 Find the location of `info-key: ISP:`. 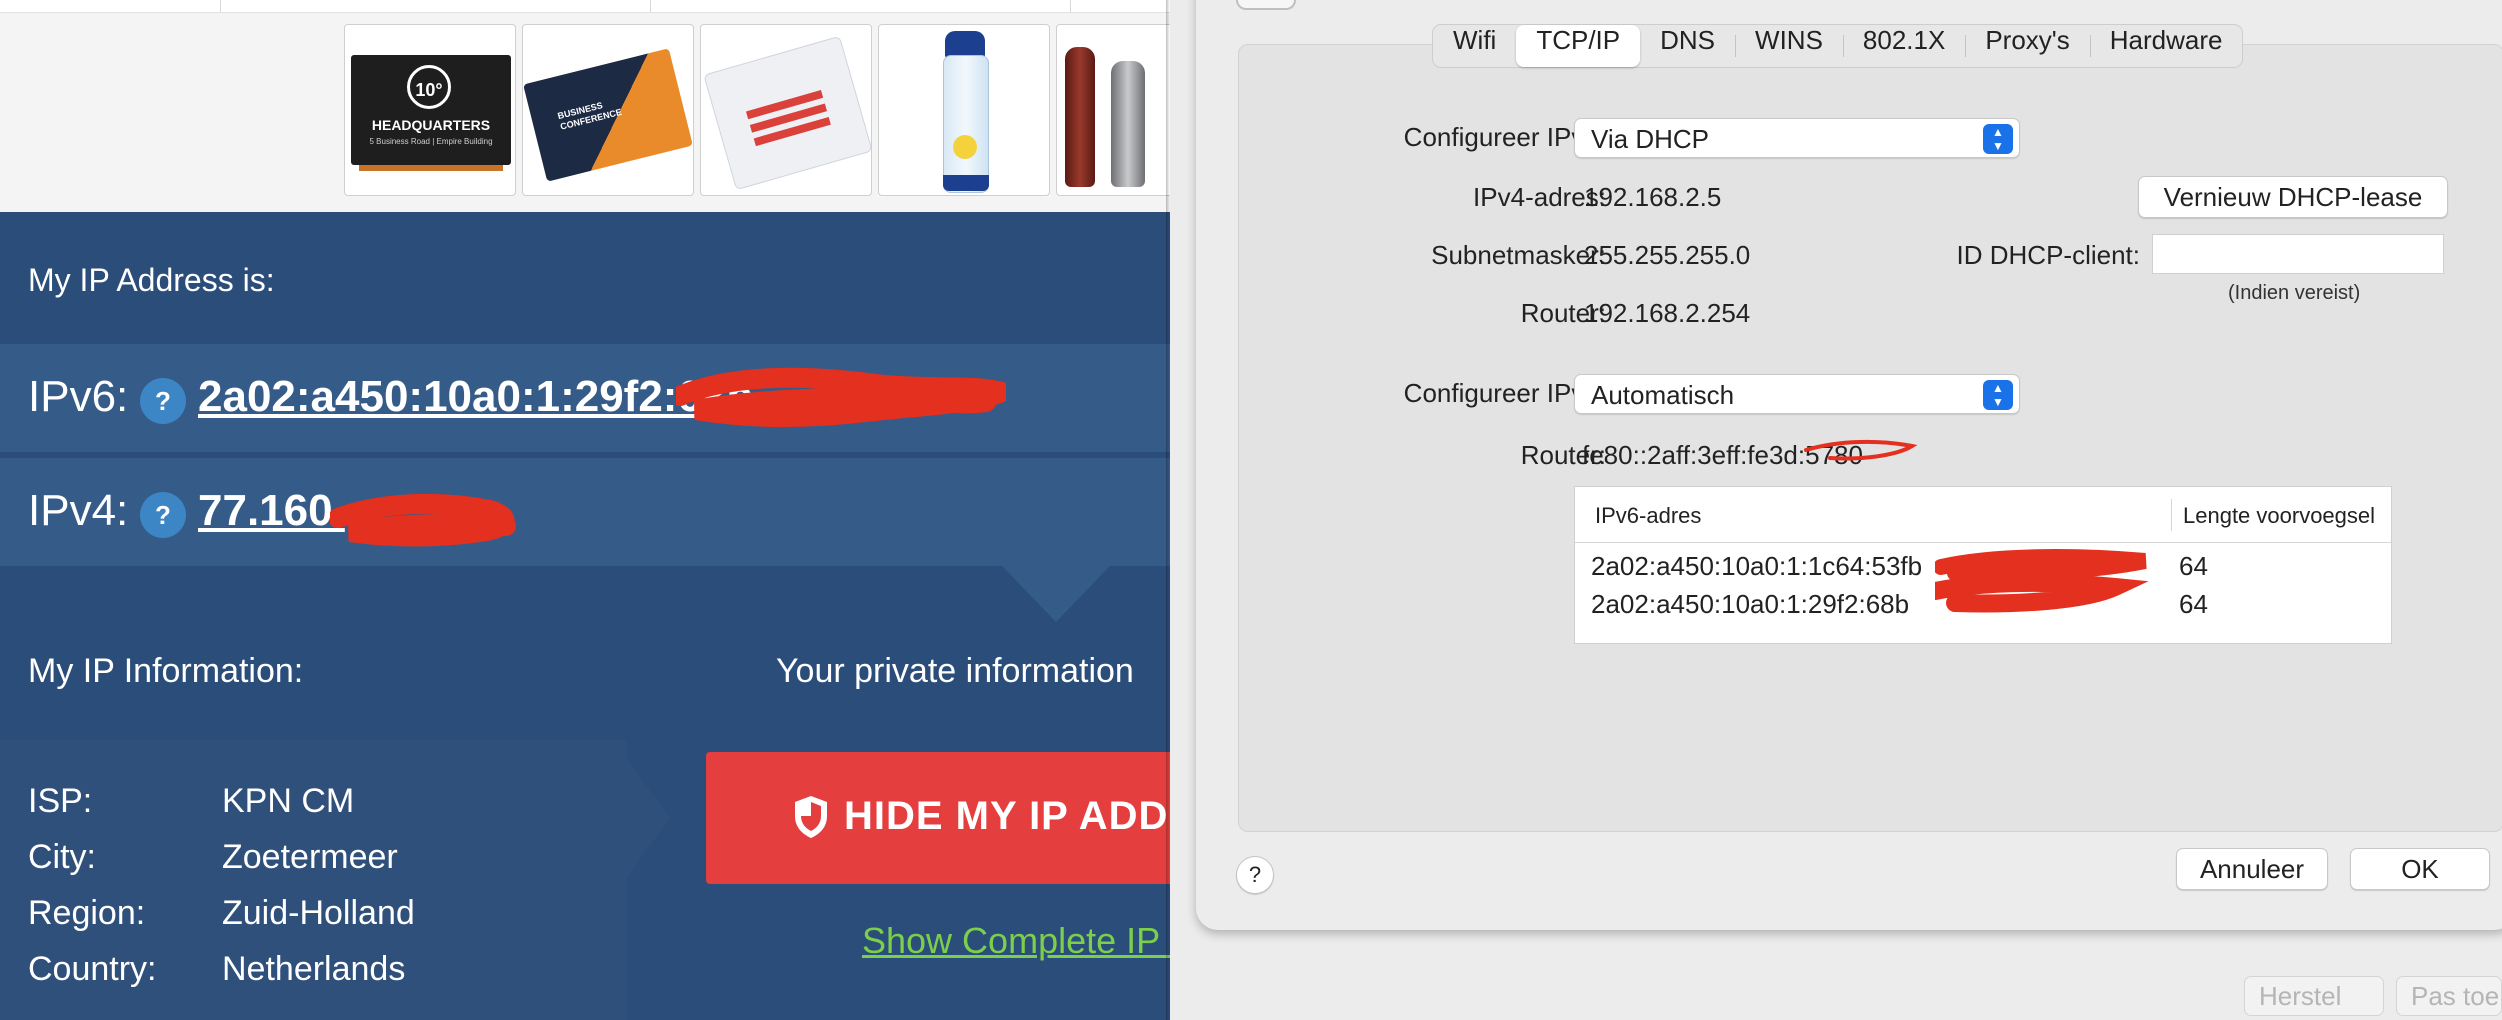

info-key: ISP: is located at coordinates (60, 801).